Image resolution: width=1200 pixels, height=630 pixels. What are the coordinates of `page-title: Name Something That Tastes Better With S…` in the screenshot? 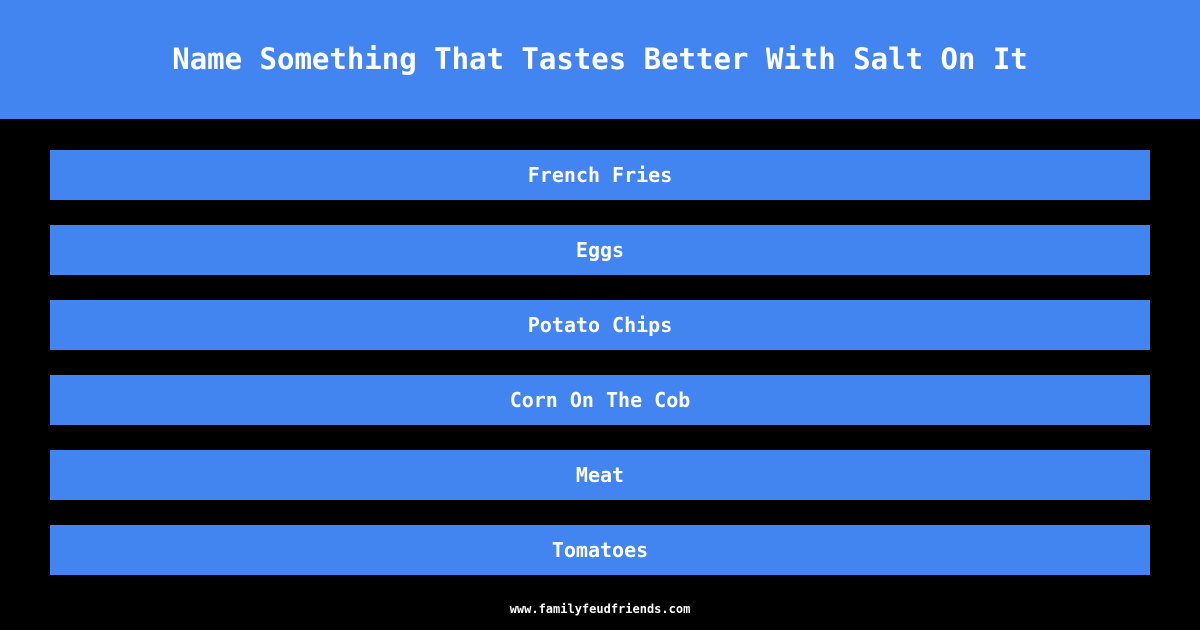 It's located at (600, 59).